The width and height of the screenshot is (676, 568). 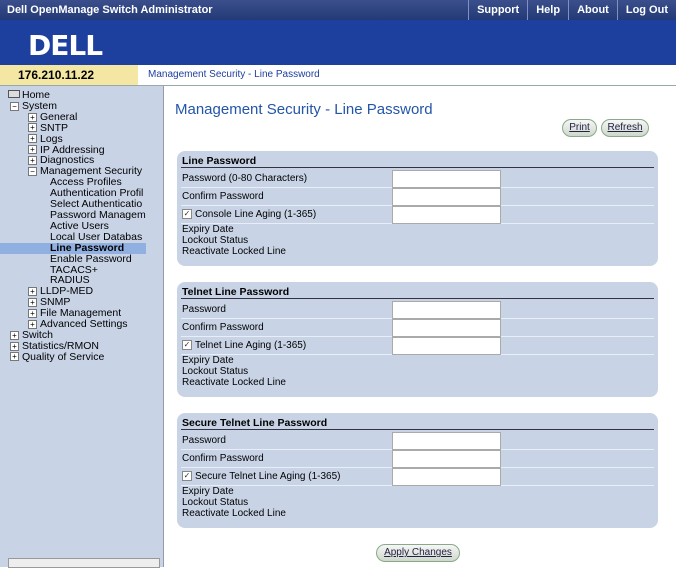 I want to click on tree-item-lldp-med: + LLDP-MED, so click(x=77, y=291).